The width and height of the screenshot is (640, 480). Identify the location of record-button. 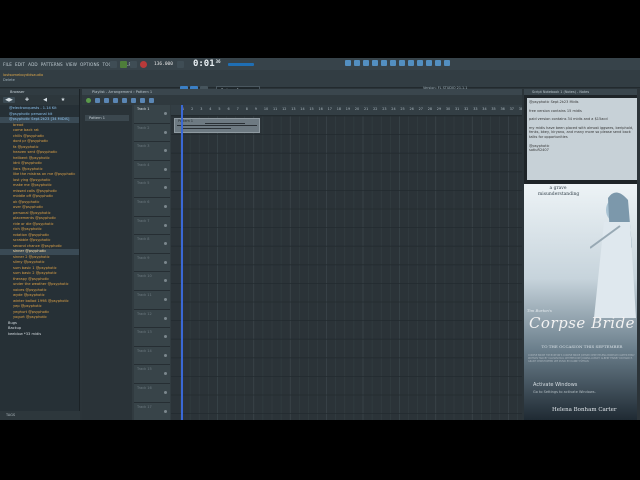
(143, 64).